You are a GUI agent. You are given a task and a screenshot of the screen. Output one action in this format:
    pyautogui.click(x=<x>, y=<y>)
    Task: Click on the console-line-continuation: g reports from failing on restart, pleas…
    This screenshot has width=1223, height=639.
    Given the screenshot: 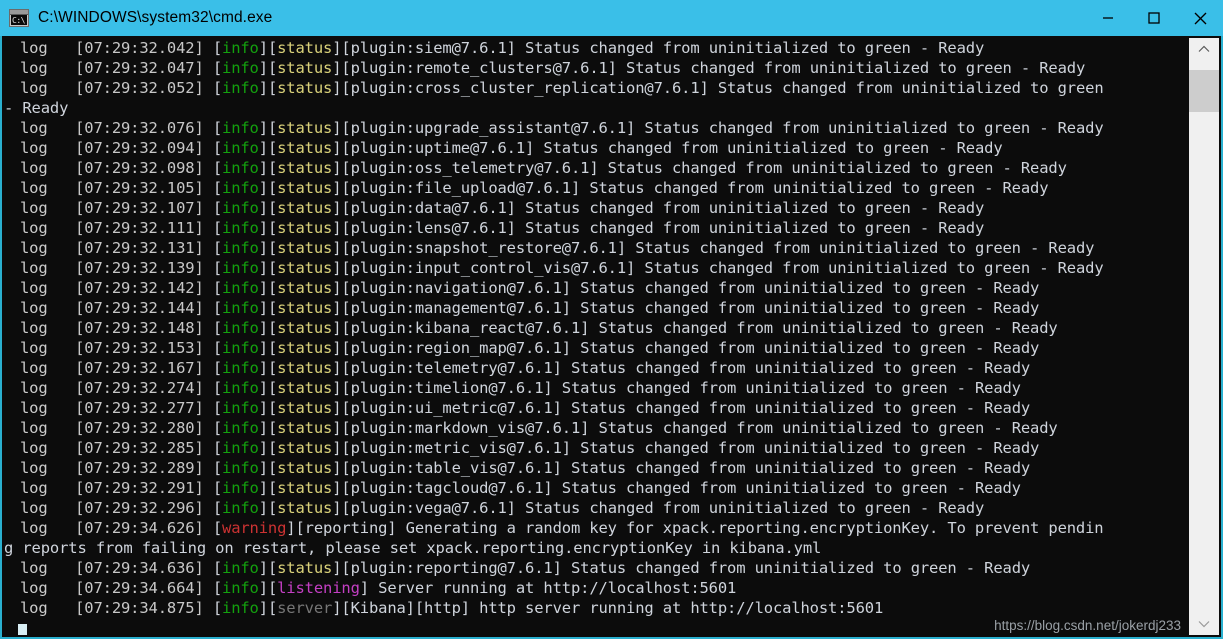 What is the action you would take?
    pyautogui.click(x=413, y=548)
    